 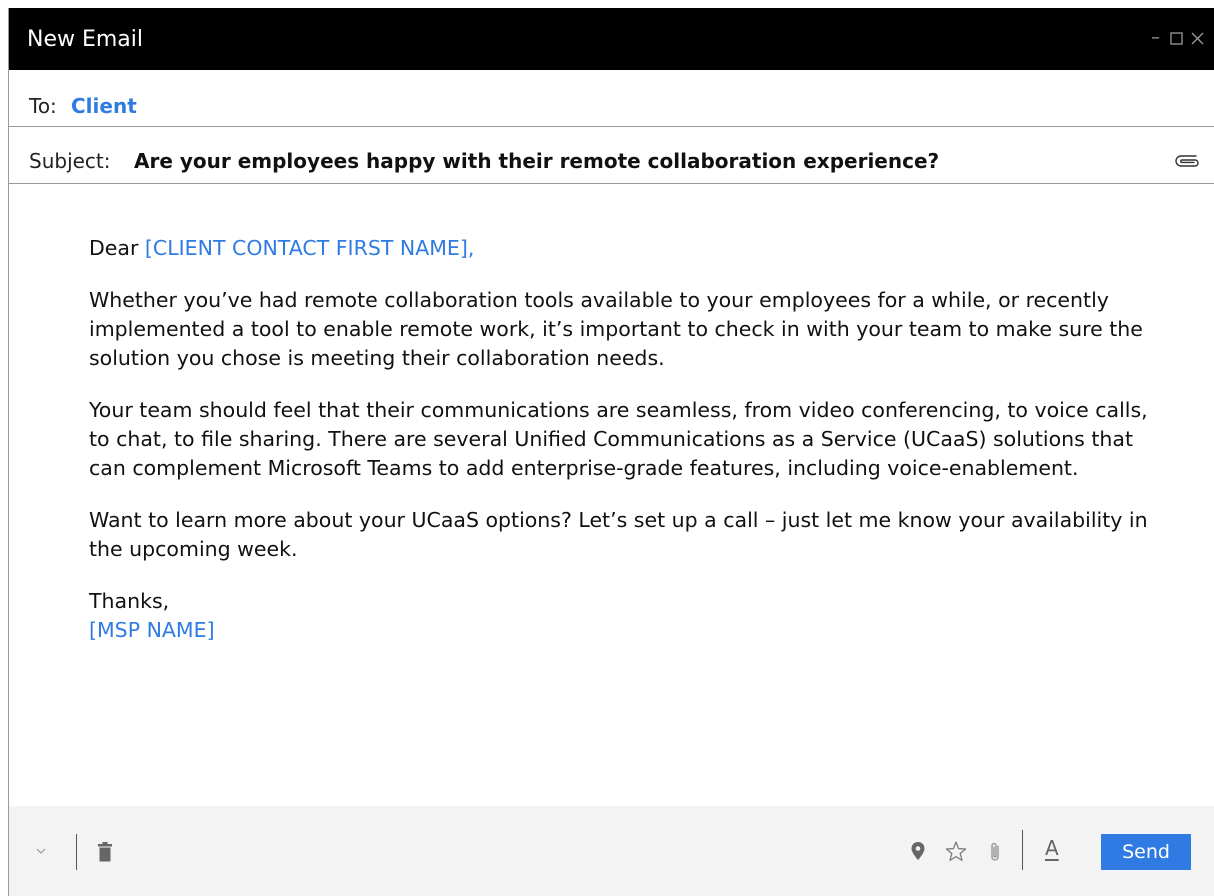 What do you see at coordinates (918, 851) in the screenshot?
I see `location-pin-icon` at bounding box center [918, 851].